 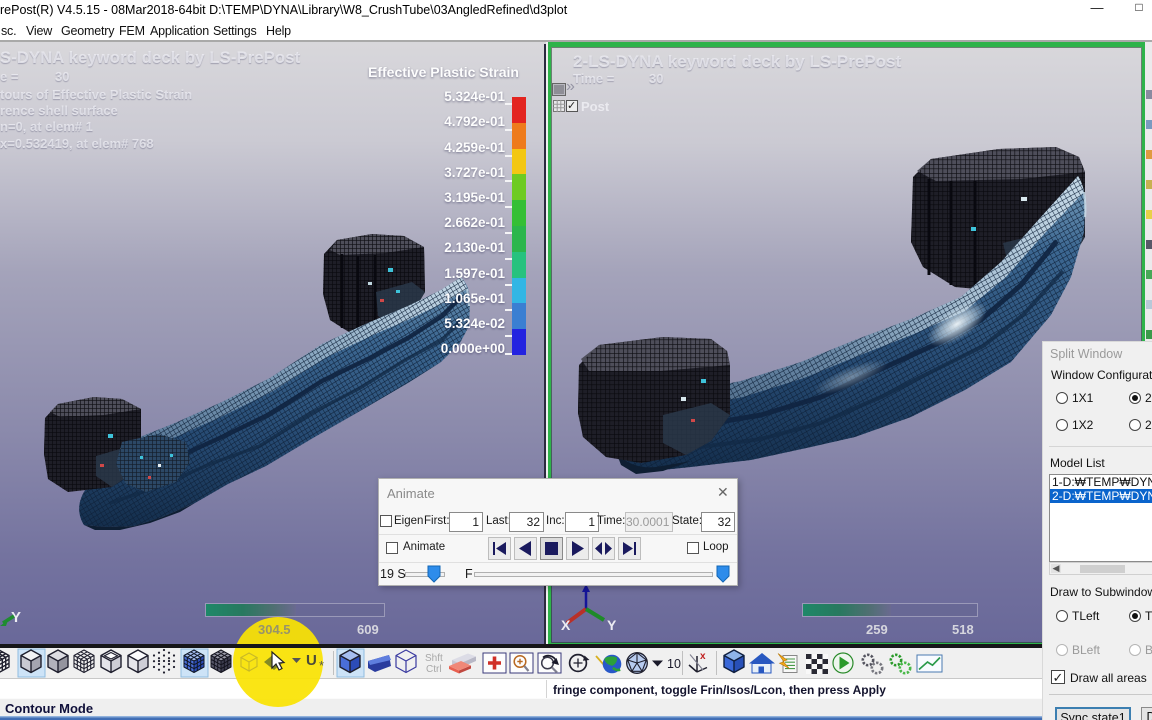 I want to click on svg-text: x, so click(x=703, y=656).